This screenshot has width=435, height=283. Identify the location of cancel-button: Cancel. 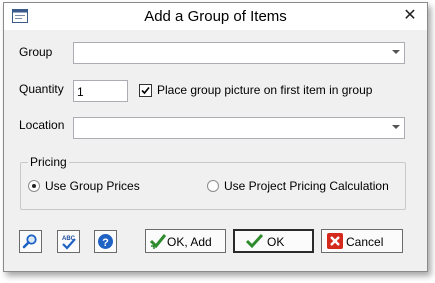
(362, 241).